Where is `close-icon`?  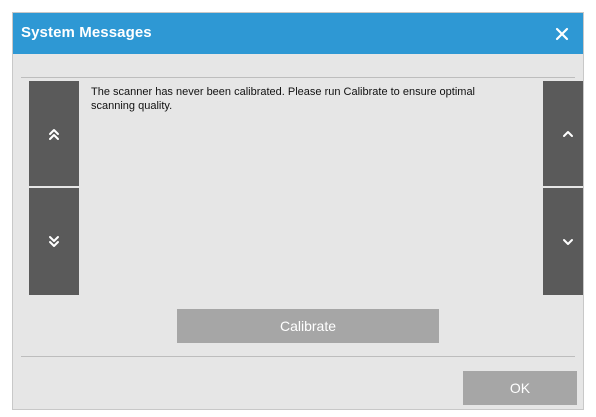 close-icon is located at coordinates (562, 33).